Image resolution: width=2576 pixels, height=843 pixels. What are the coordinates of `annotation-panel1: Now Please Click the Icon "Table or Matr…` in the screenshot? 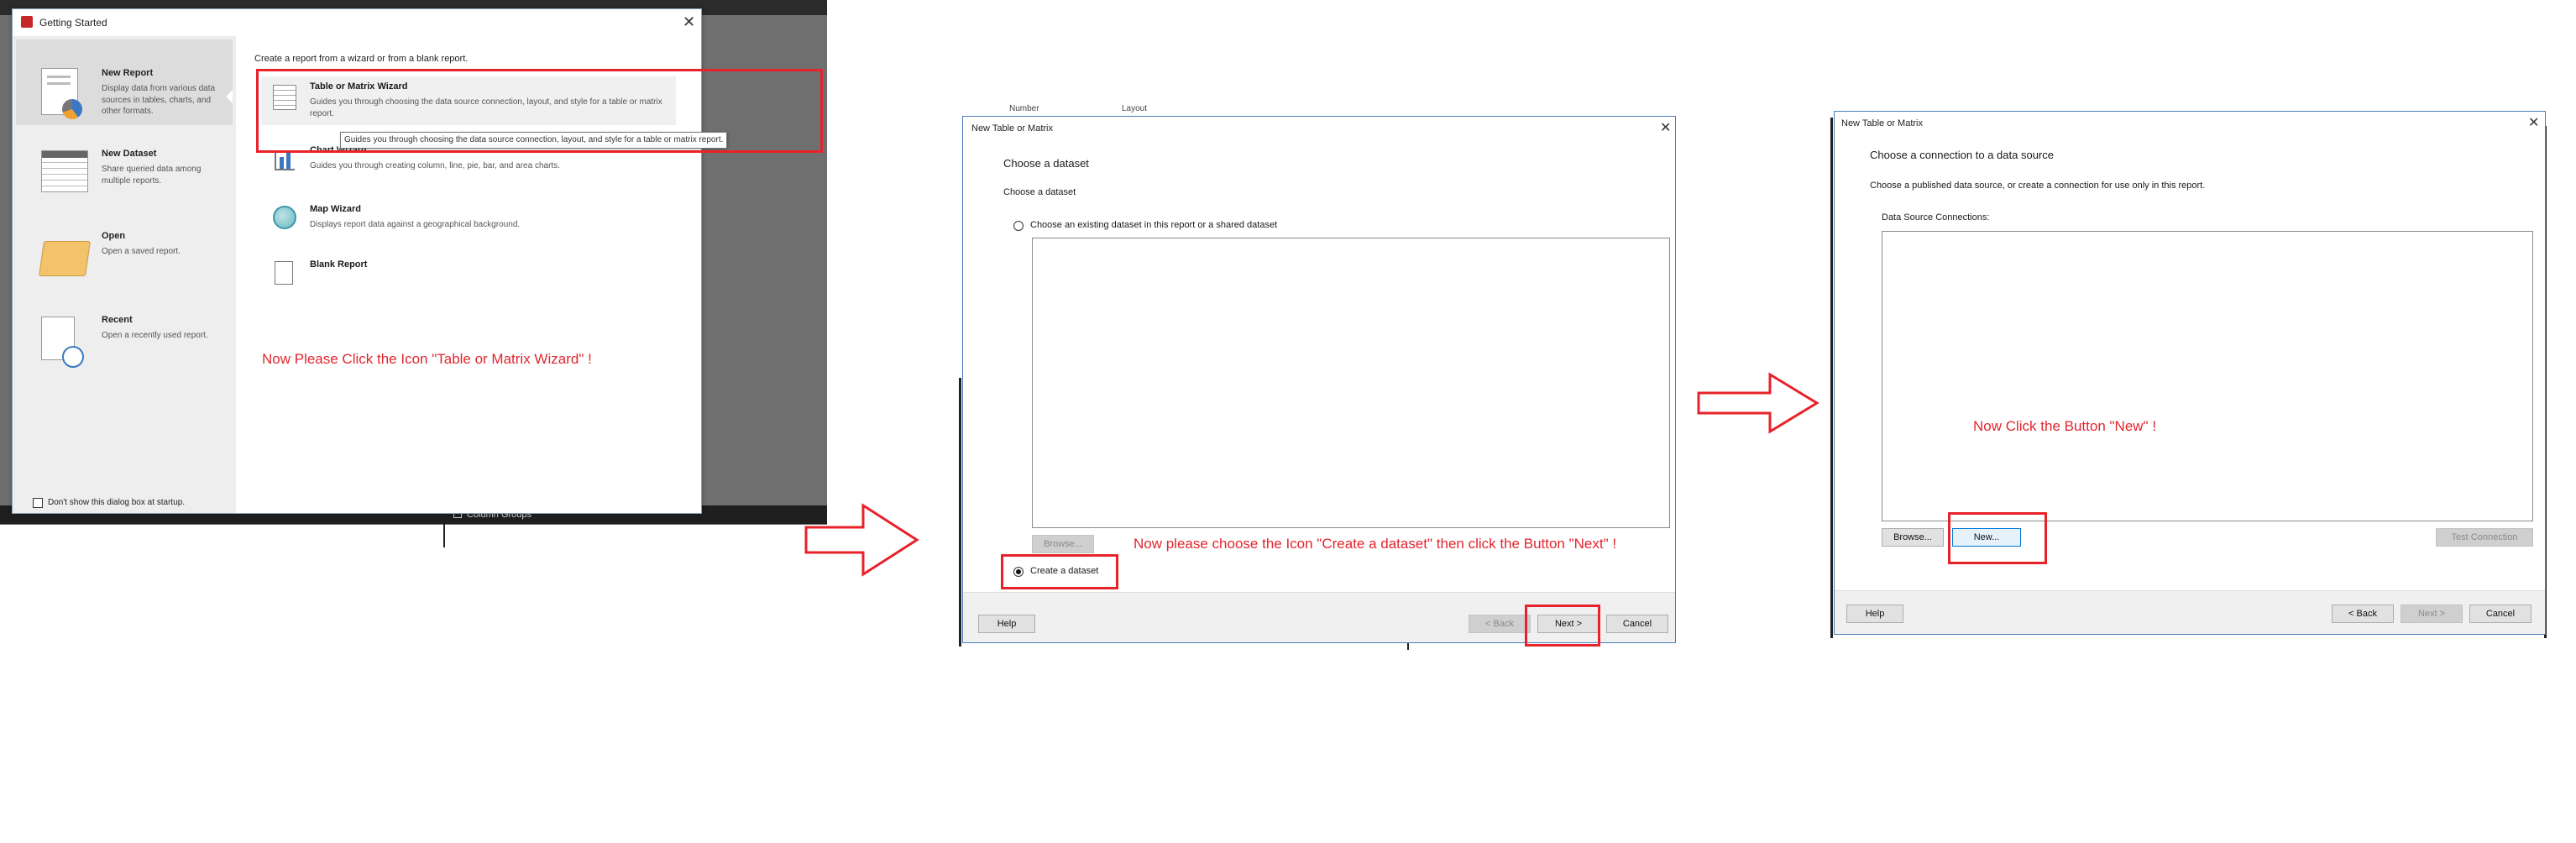 It's located at (427, 359).